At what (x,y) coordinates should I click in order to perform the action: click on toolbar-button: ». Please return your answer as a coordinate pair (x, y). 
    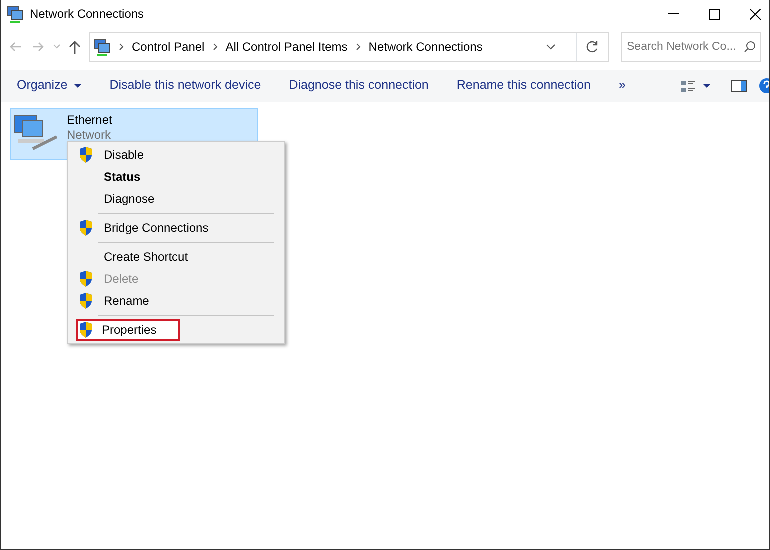
    Looking at the image, I should click on (622, 86).